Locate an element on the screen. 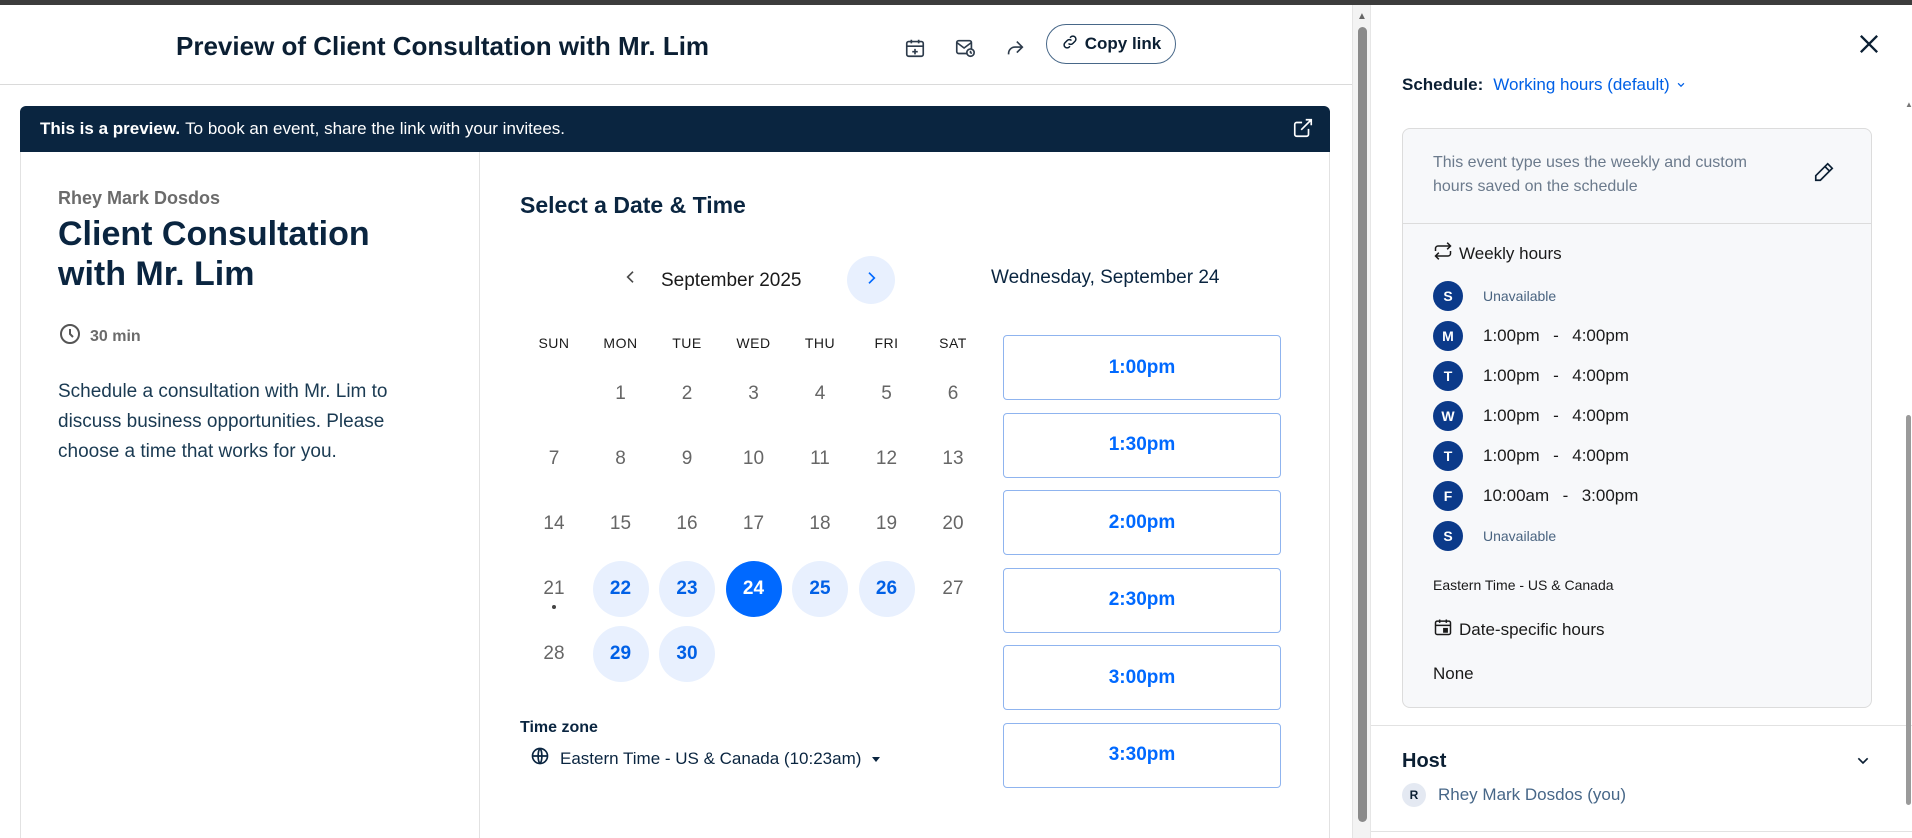 The height and width of the screenshot is (838, 1912). calendar-day-number: 26 is located at coordinates (886, 588).